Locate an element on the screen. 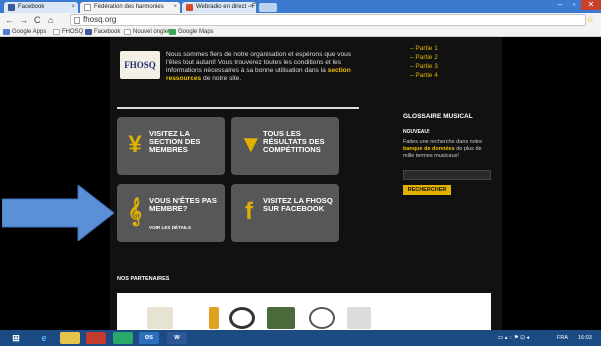  member-figure-icon: ¥ is located at coordinates (135, 144).